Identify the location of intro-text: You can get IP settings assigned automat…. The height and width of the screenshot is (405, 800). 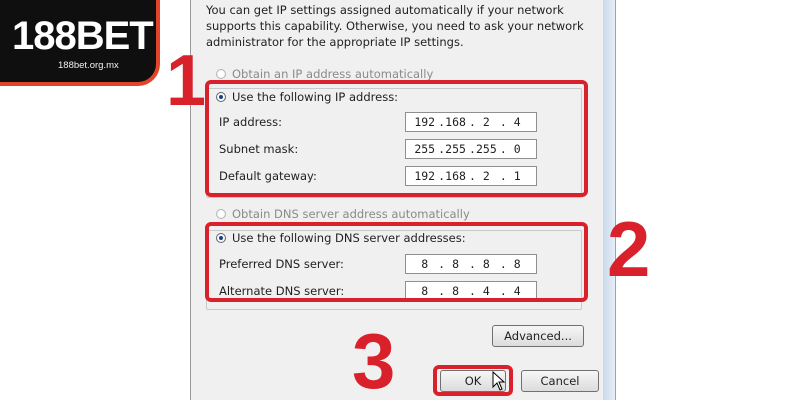
(395, 26).